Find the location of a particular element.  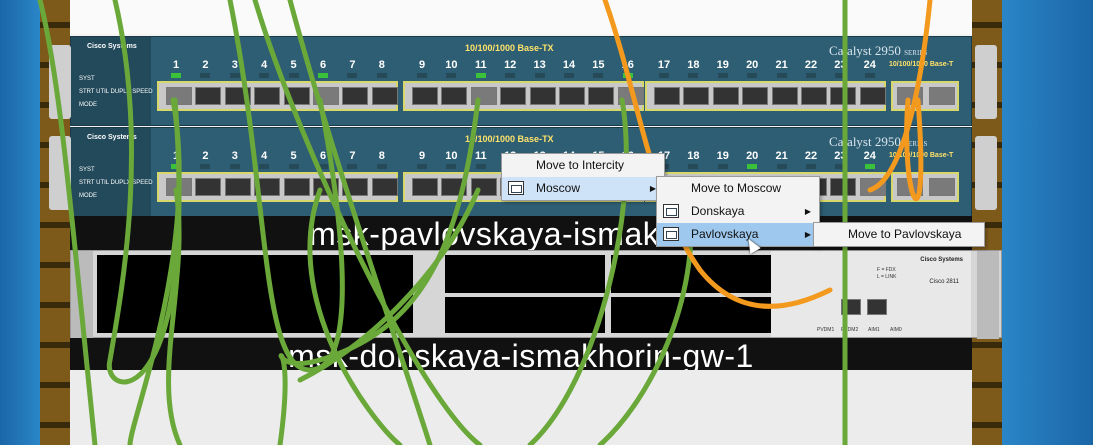

menu-item-donskaya: Donskaya ▶ is located at coordinates (738, 211).